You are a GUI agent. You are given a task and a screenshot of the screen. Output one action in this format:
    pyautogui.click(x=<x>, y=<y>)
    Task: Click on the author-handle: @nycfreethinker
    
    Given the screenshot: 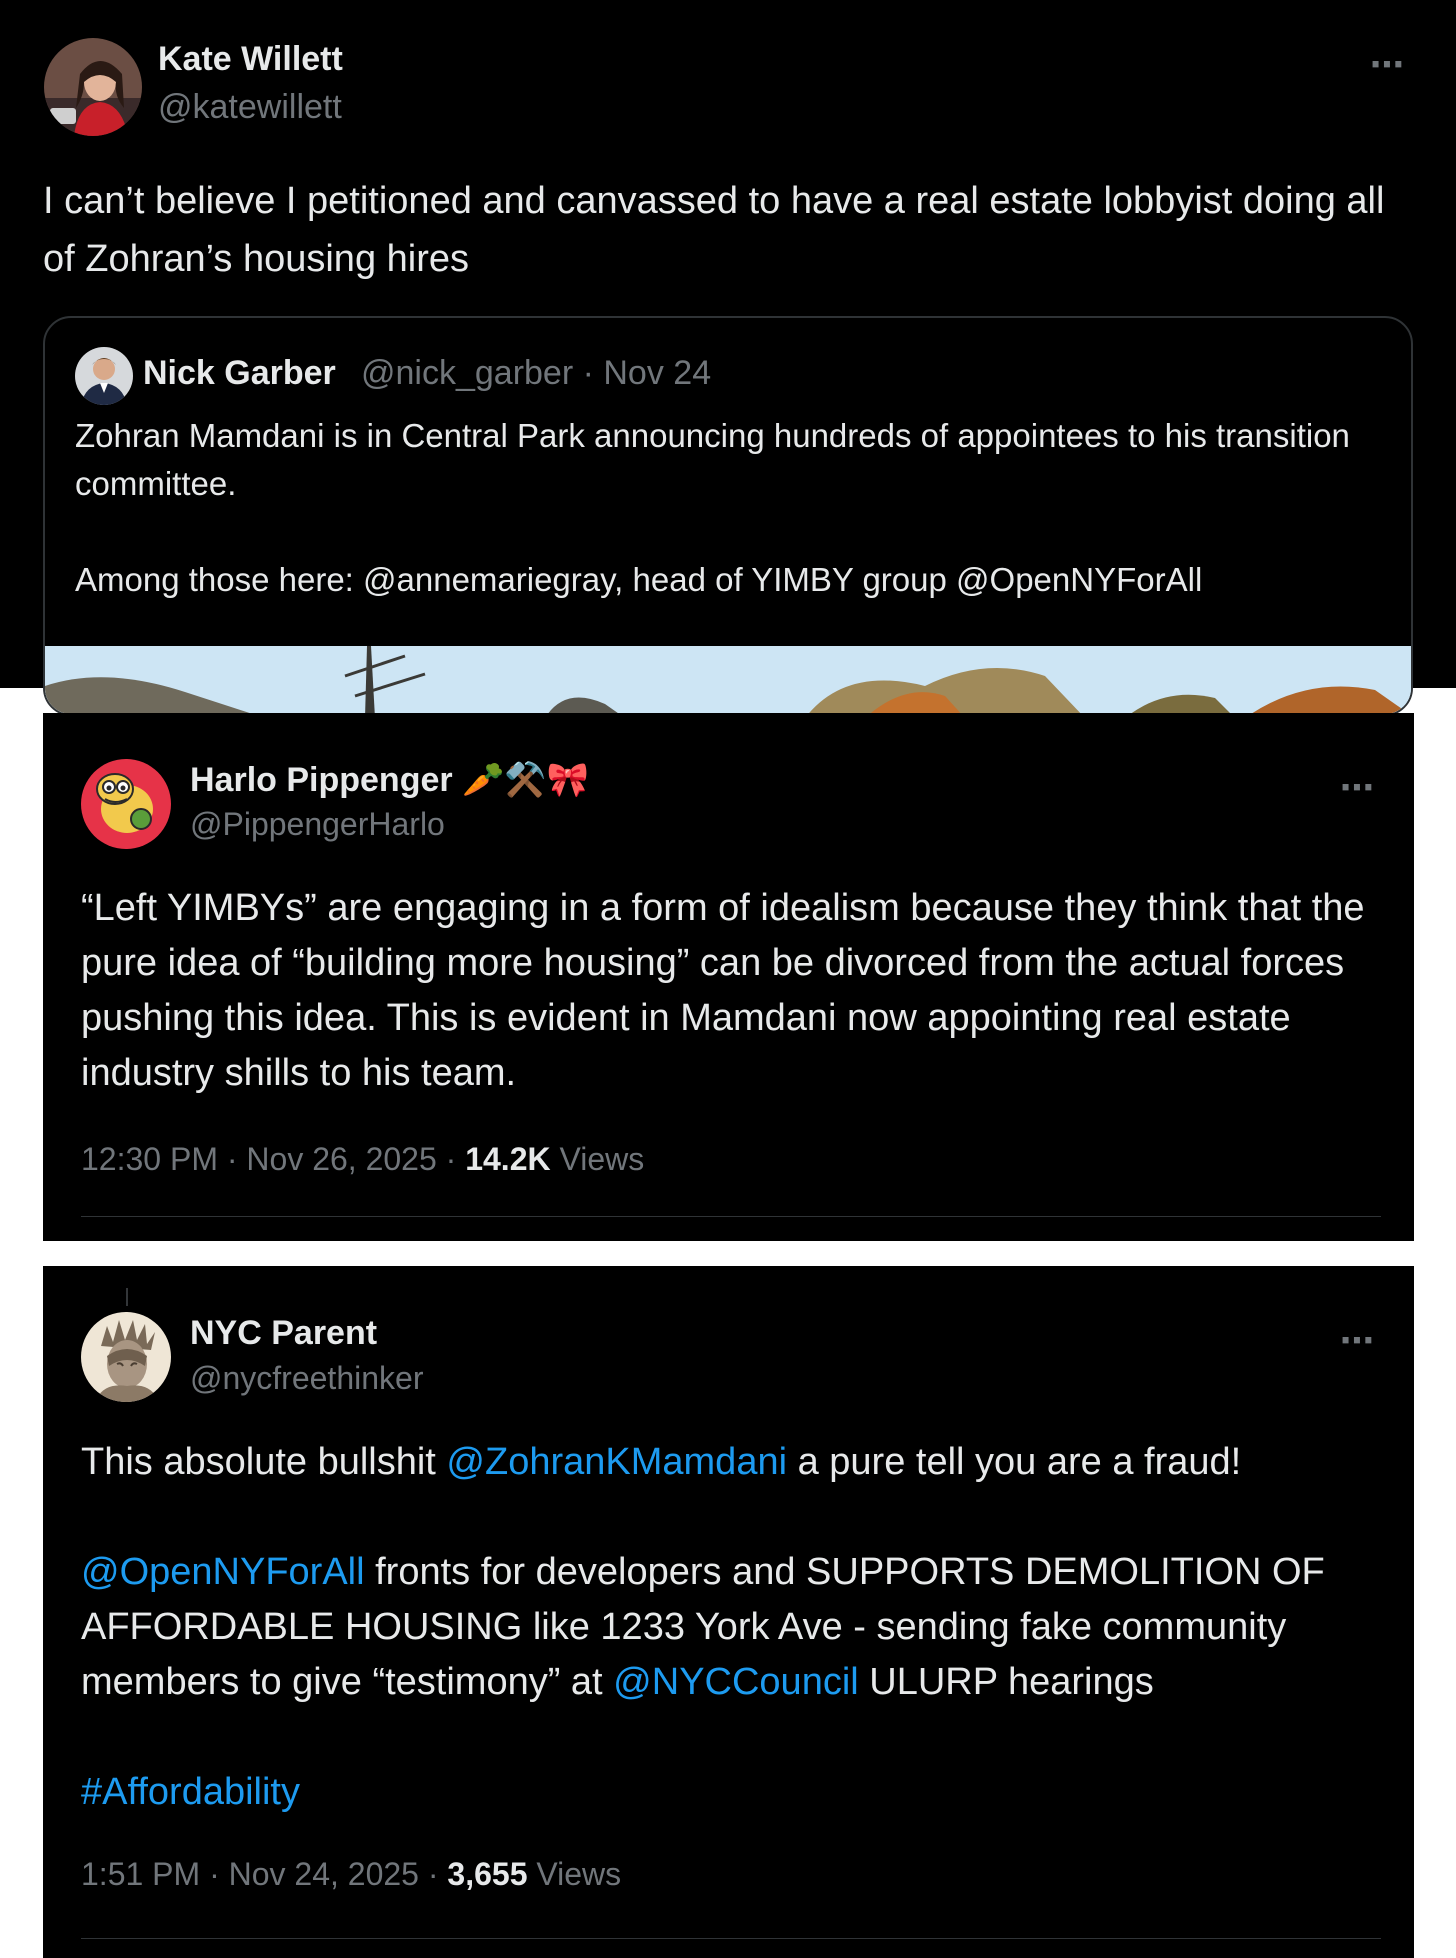 What is the action you would take?
    pyautogui.click(x=306, y=1378)
    